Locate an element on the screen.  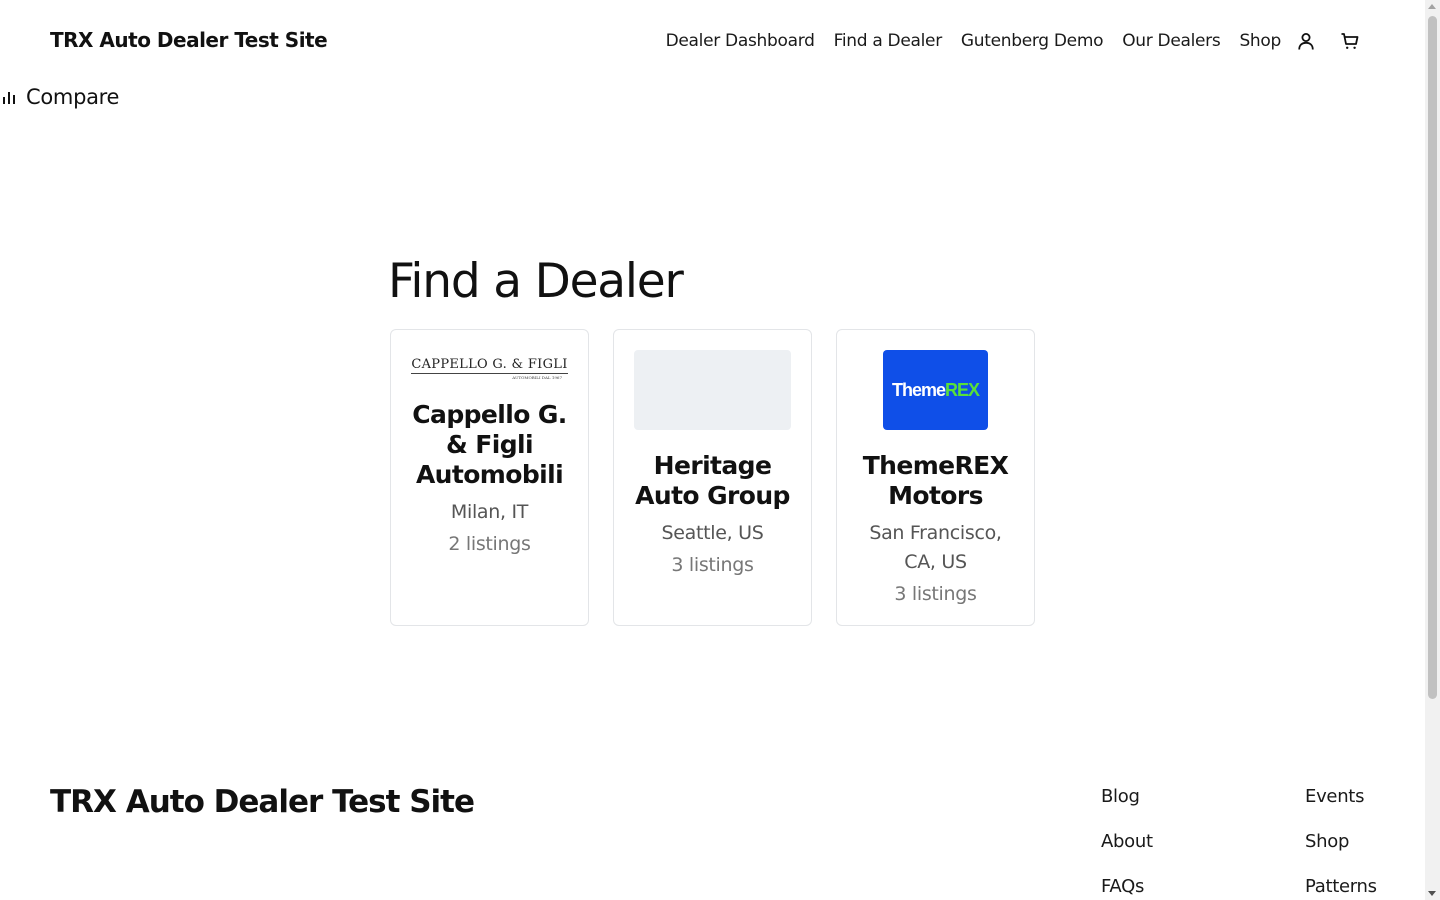
footer-link-blog: Blog is located at coordinates (1127, 808).